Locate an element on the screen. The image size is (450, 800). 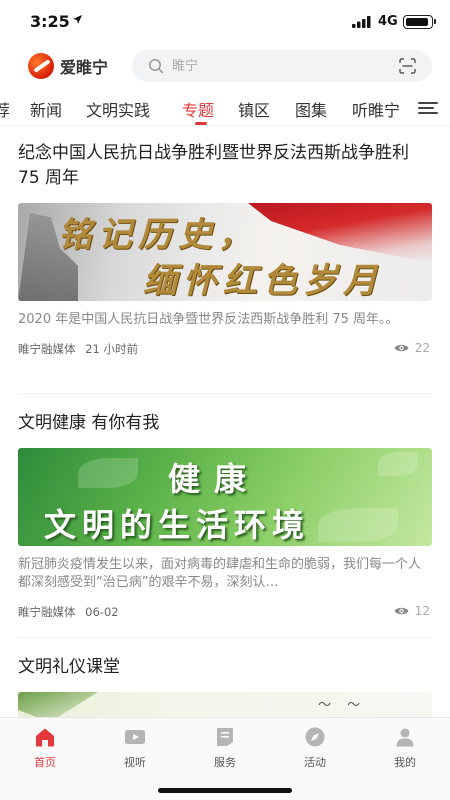
article-image: 健康 文明的生活环境 is located at coordinates (225, 497).